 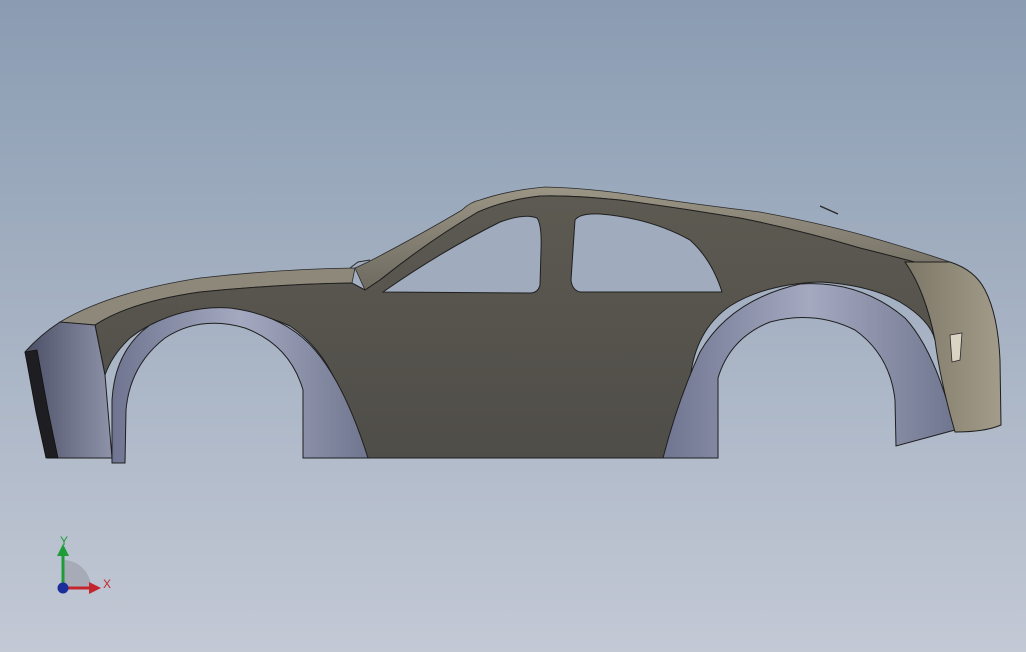 I want to click on z-axis-origin, so click(x=63, y=588).